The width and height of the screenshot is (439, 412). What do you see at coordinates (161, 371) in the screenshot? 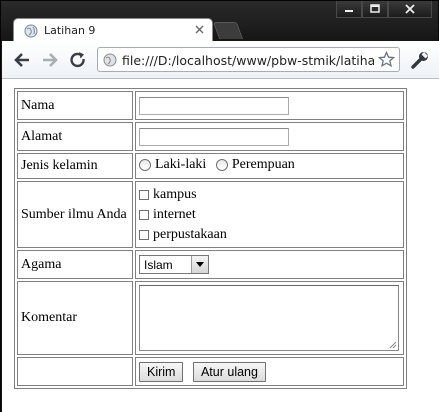
I see `kirim-button: Kirim` at bounding box center [161, 371].